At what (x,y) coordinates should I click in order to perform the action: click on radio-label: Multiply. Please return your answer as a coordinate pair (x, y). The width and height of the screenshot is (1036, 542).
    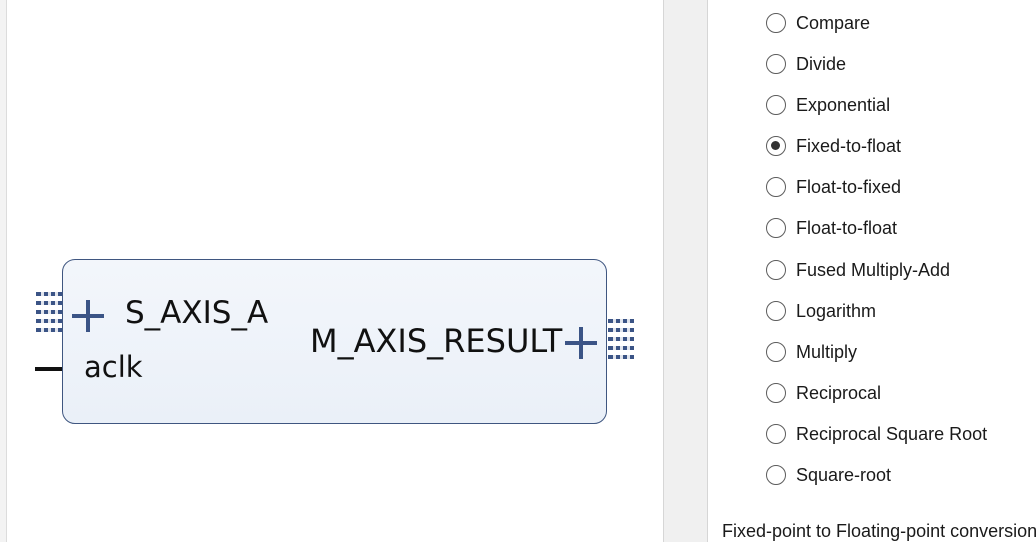
    Looking at the image, I should click on (826, 352).